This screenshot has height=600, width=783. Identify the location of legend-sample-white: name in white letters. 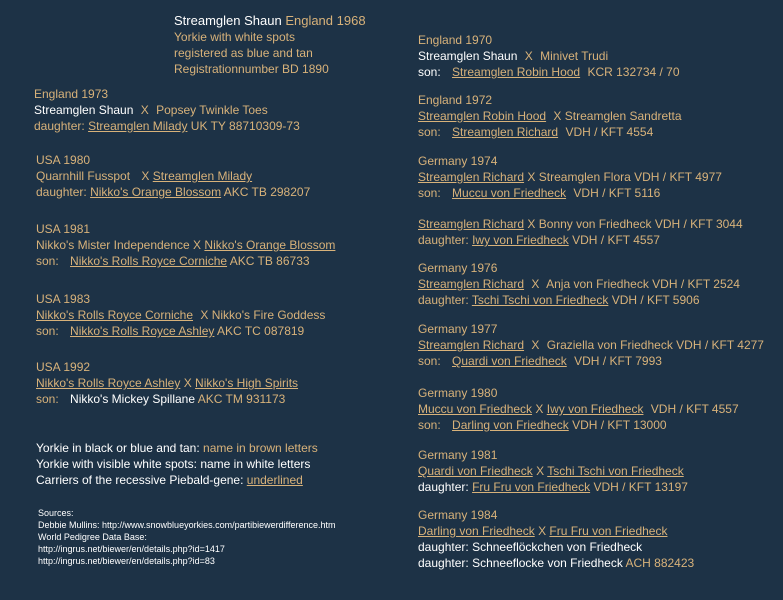
(255, 464).